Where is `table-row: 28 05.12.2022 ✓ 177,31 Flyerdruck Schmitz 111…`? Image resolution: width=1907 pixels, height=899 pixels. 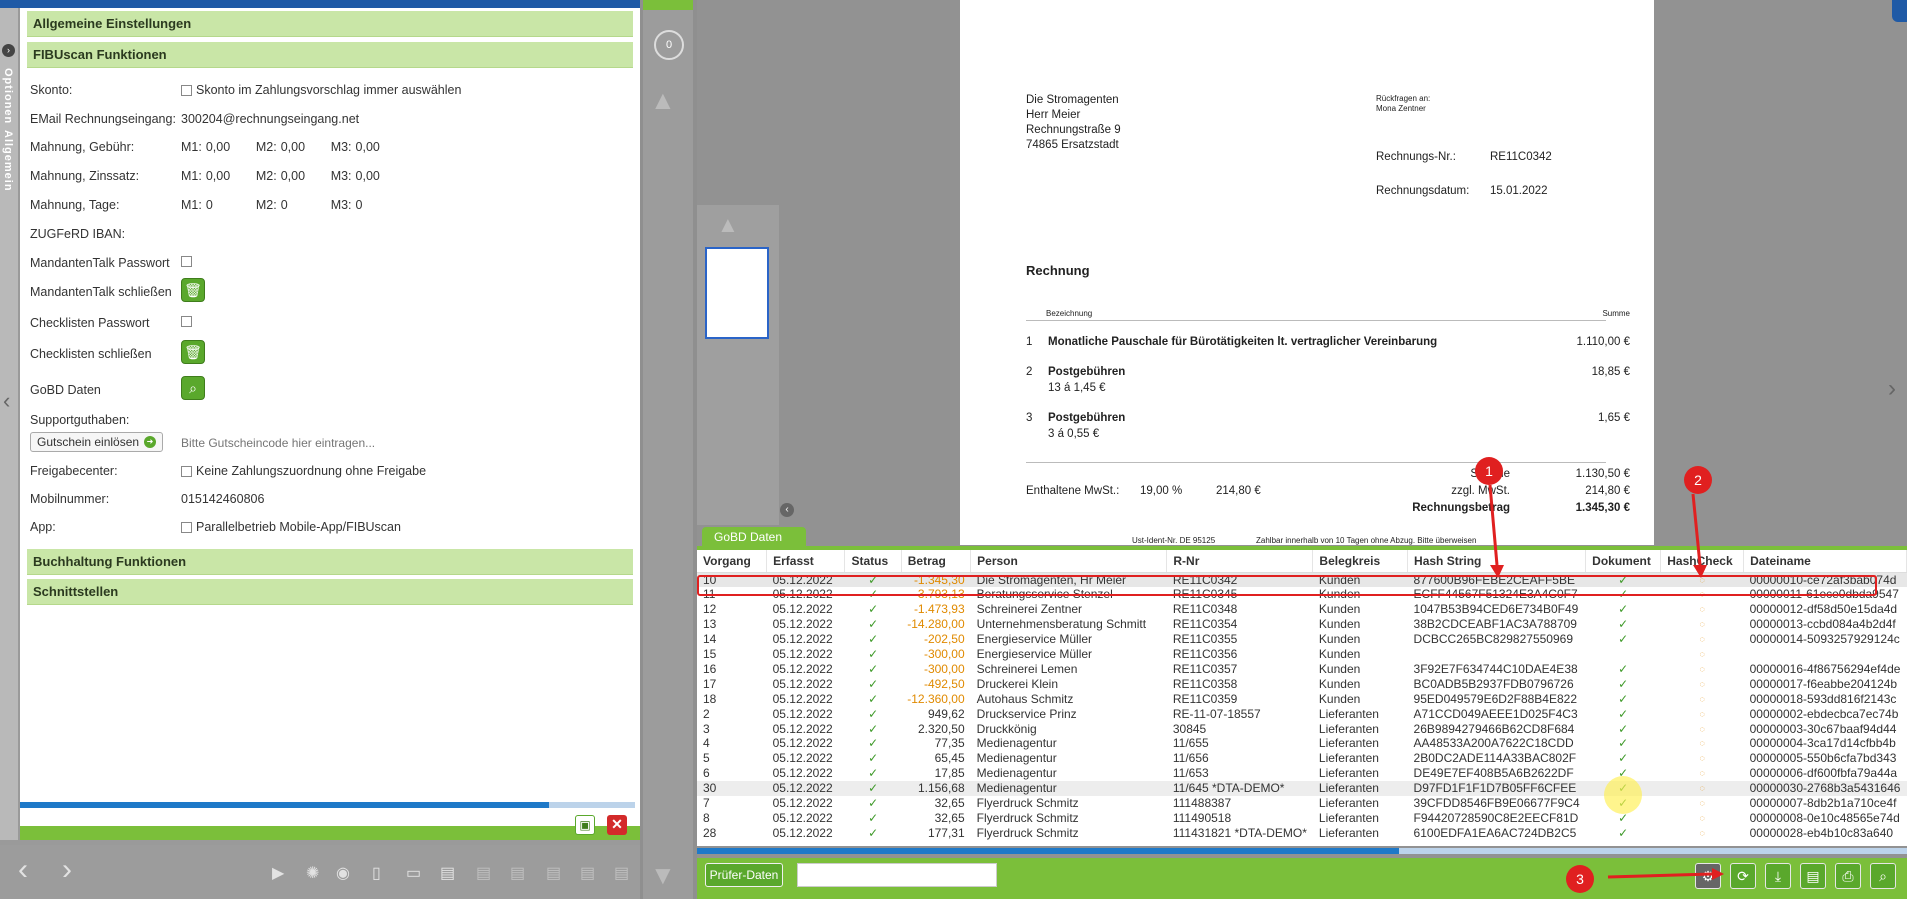
table-row: 28 05.12.2022 ✓ 177,31 Flyerdruck Schmitz 111… is located at coordinates (1302, 833).